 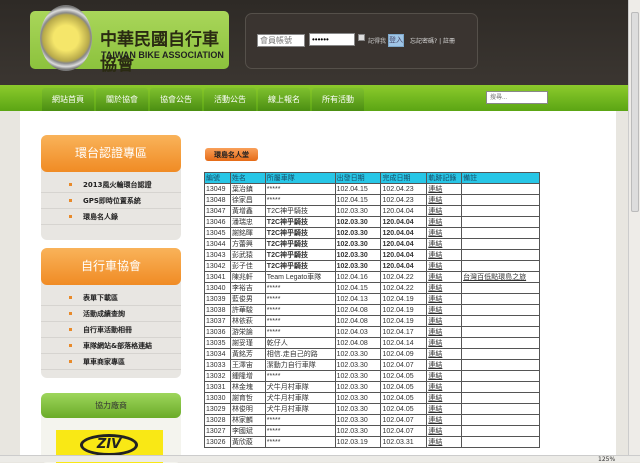 I want to click on nav-announcements: 協會公告, so click(x=176, y=99).